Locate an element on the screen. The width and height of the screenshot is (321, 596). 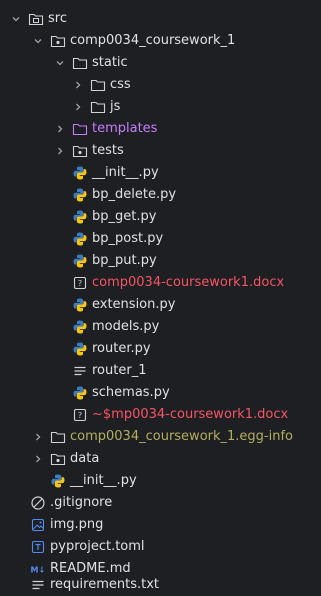
tree-item-label: data is located at coordinates (85, 458).